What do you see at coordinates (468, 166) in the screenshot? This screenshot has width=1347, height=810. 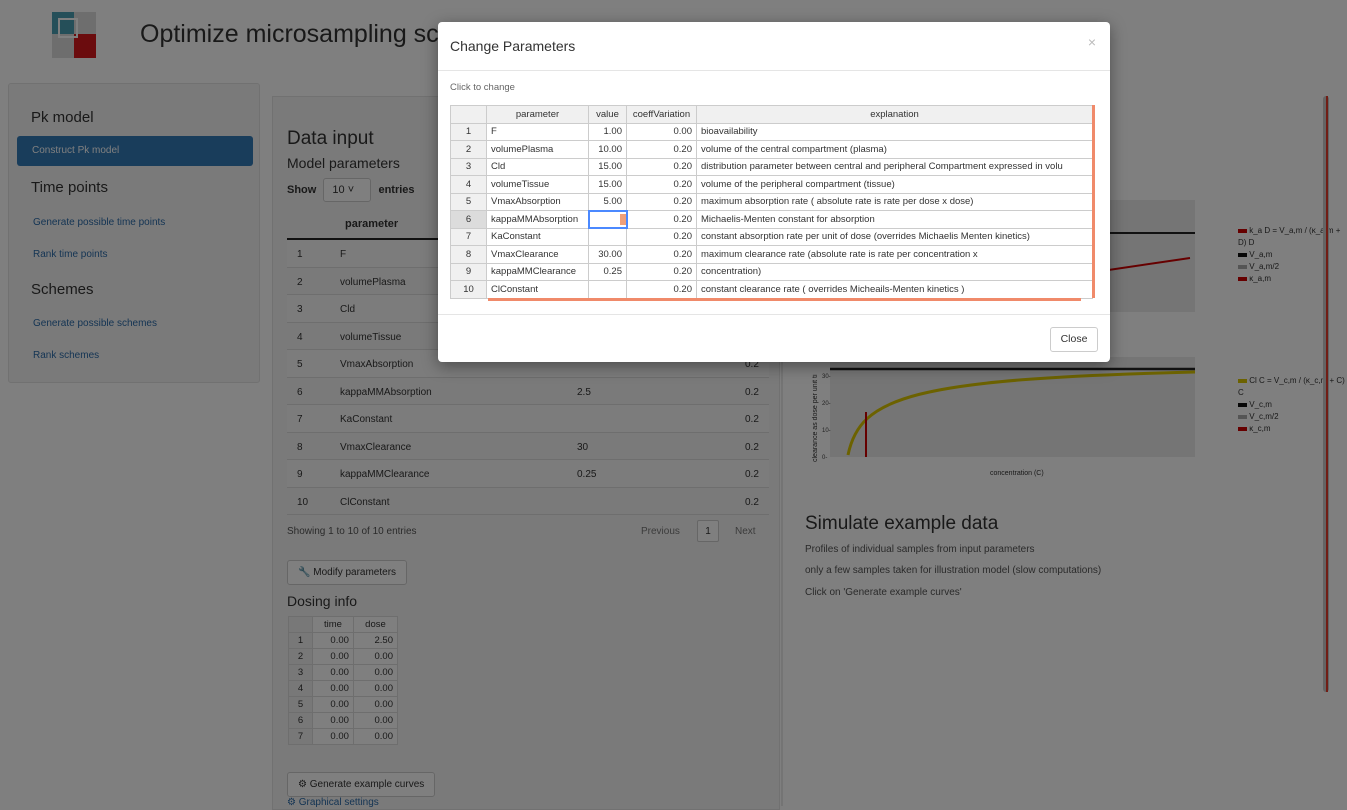 I see `grid-row-header: 3` at bounding box center [468, 166].